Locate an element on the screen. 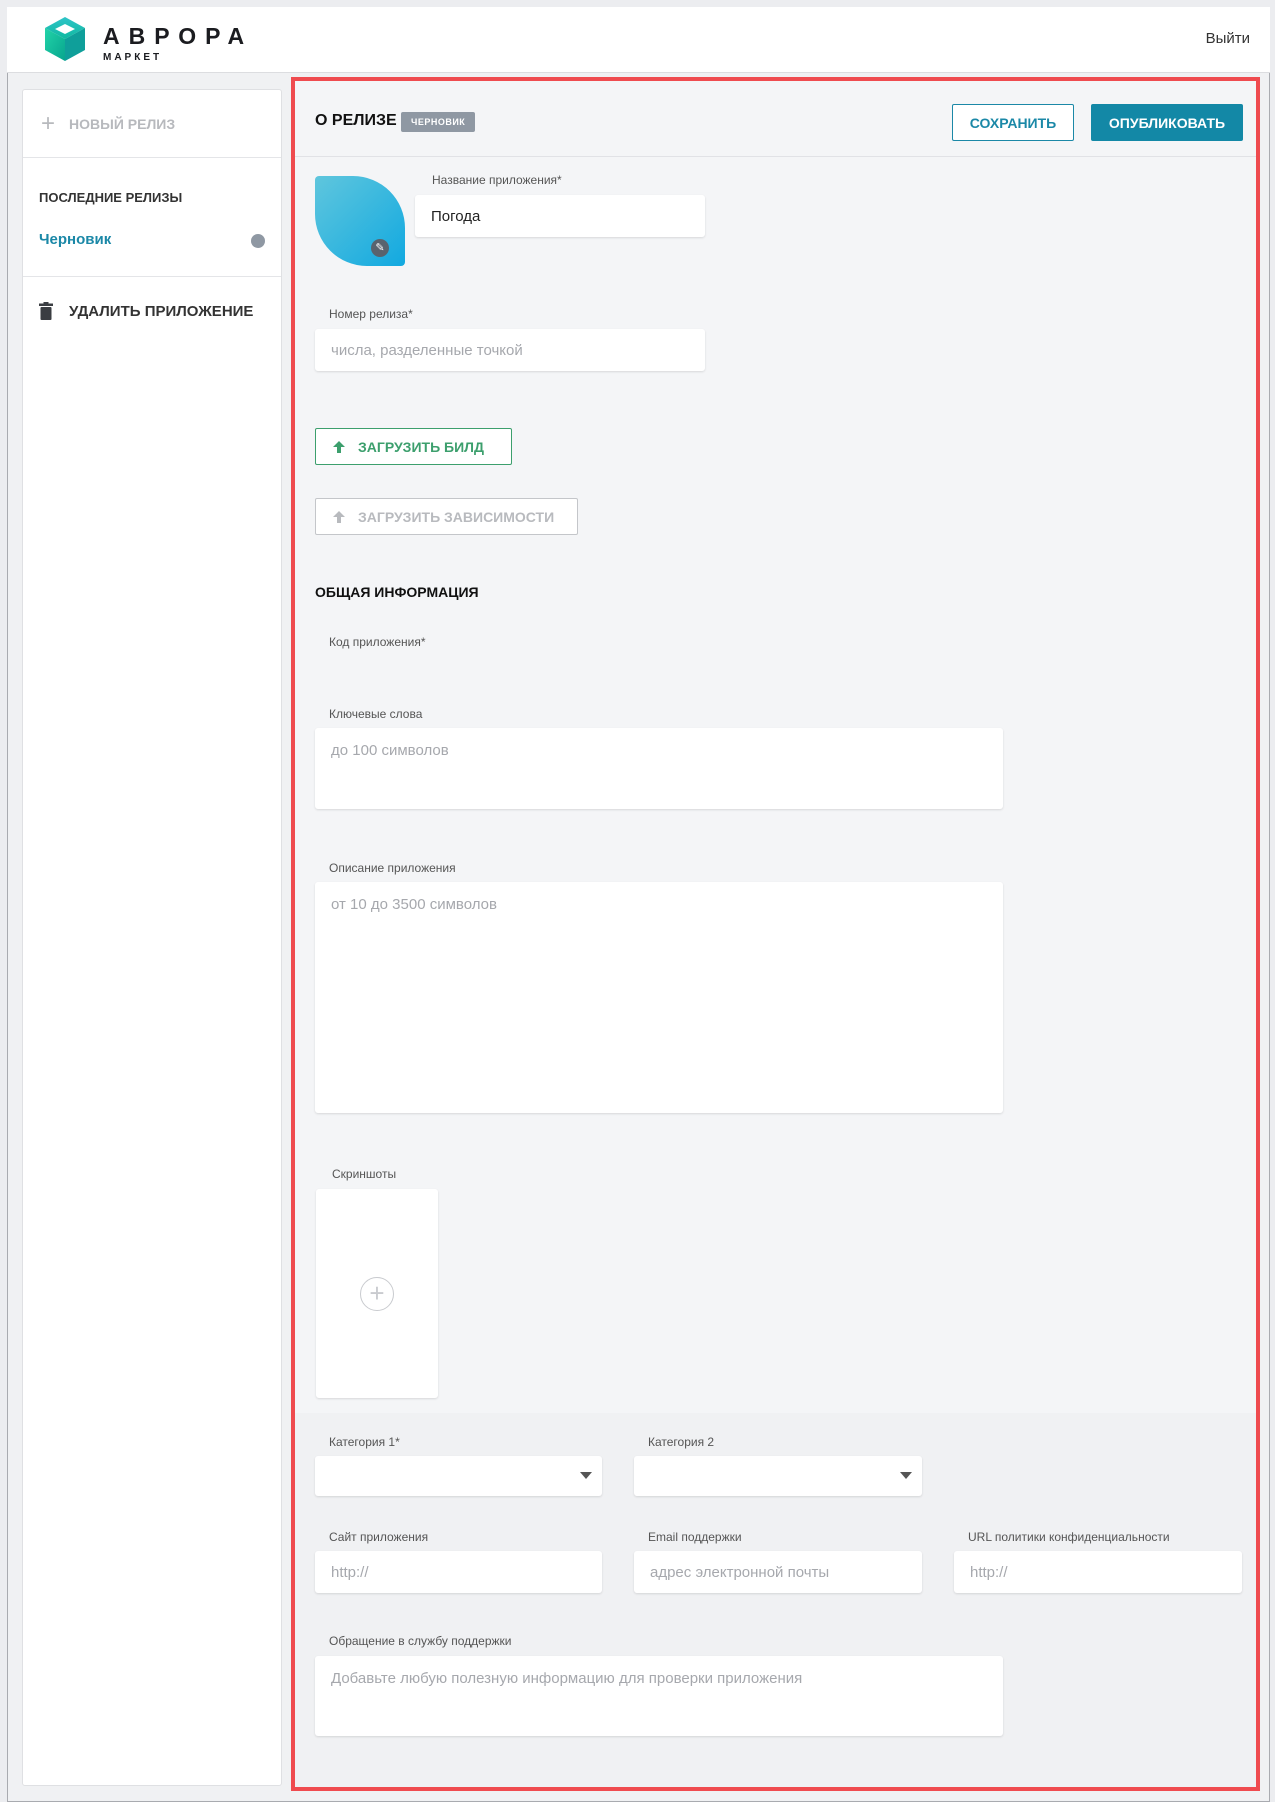 The width and height of the screenshot is (1275, 1802). keywords-field is located at coordinates (659, 768).